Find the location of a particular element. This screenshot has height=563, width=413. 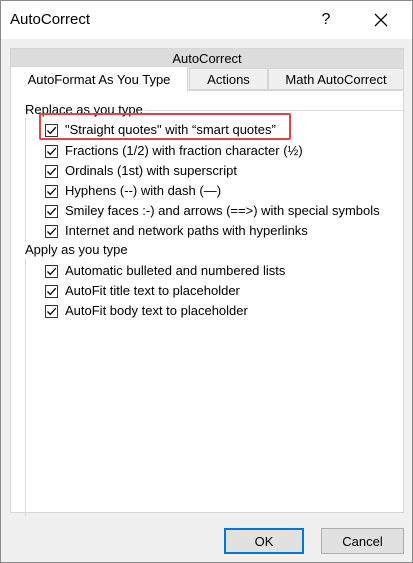

option-hyphens: Hyphens (--) with dash (—) is located at coordinates (133, 191).